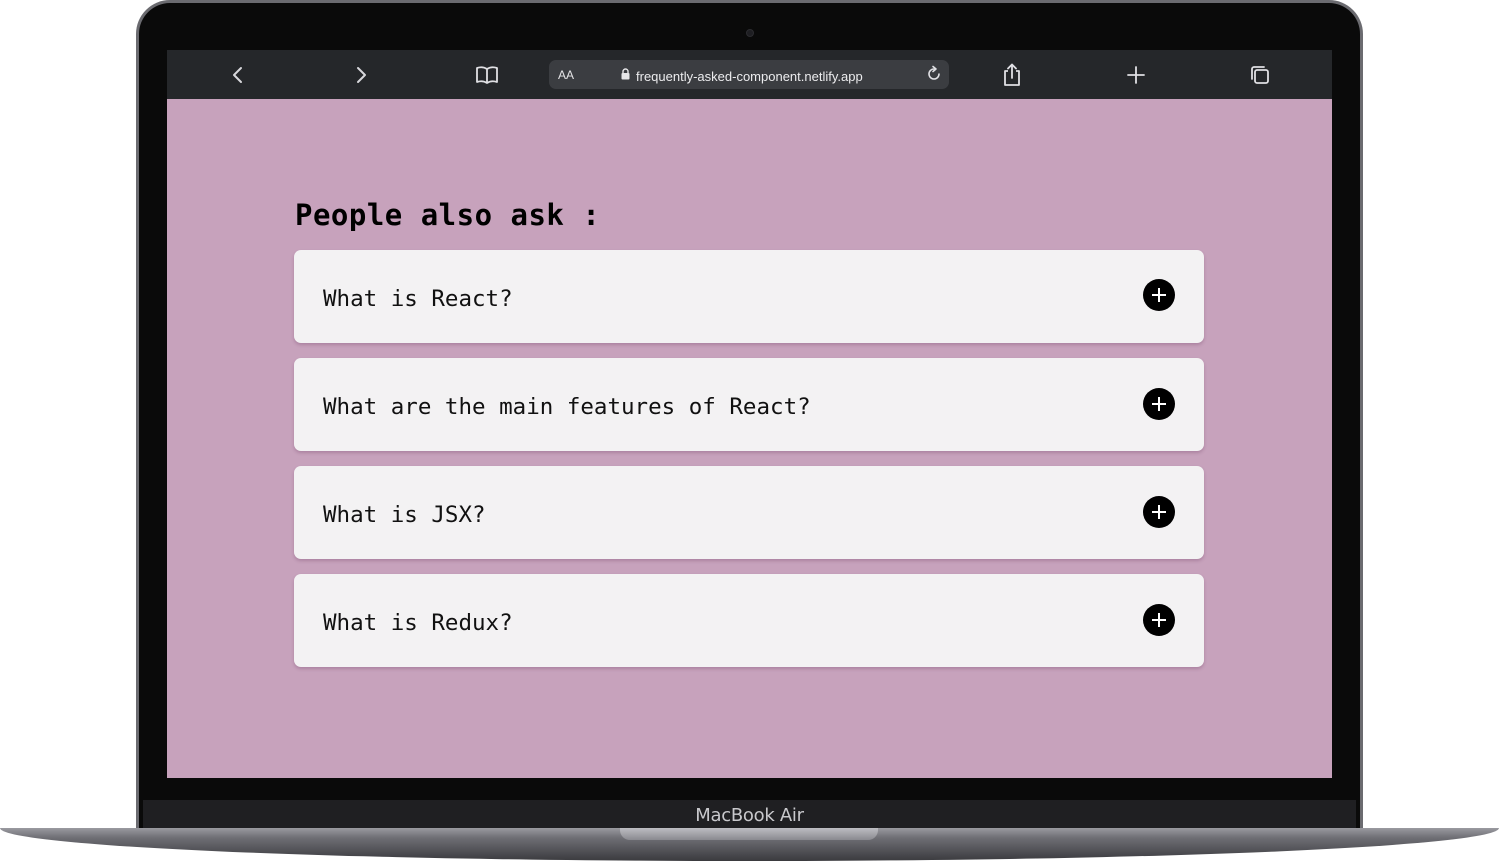  I want to click on reader-aa-button: AA, so click(566, 75).